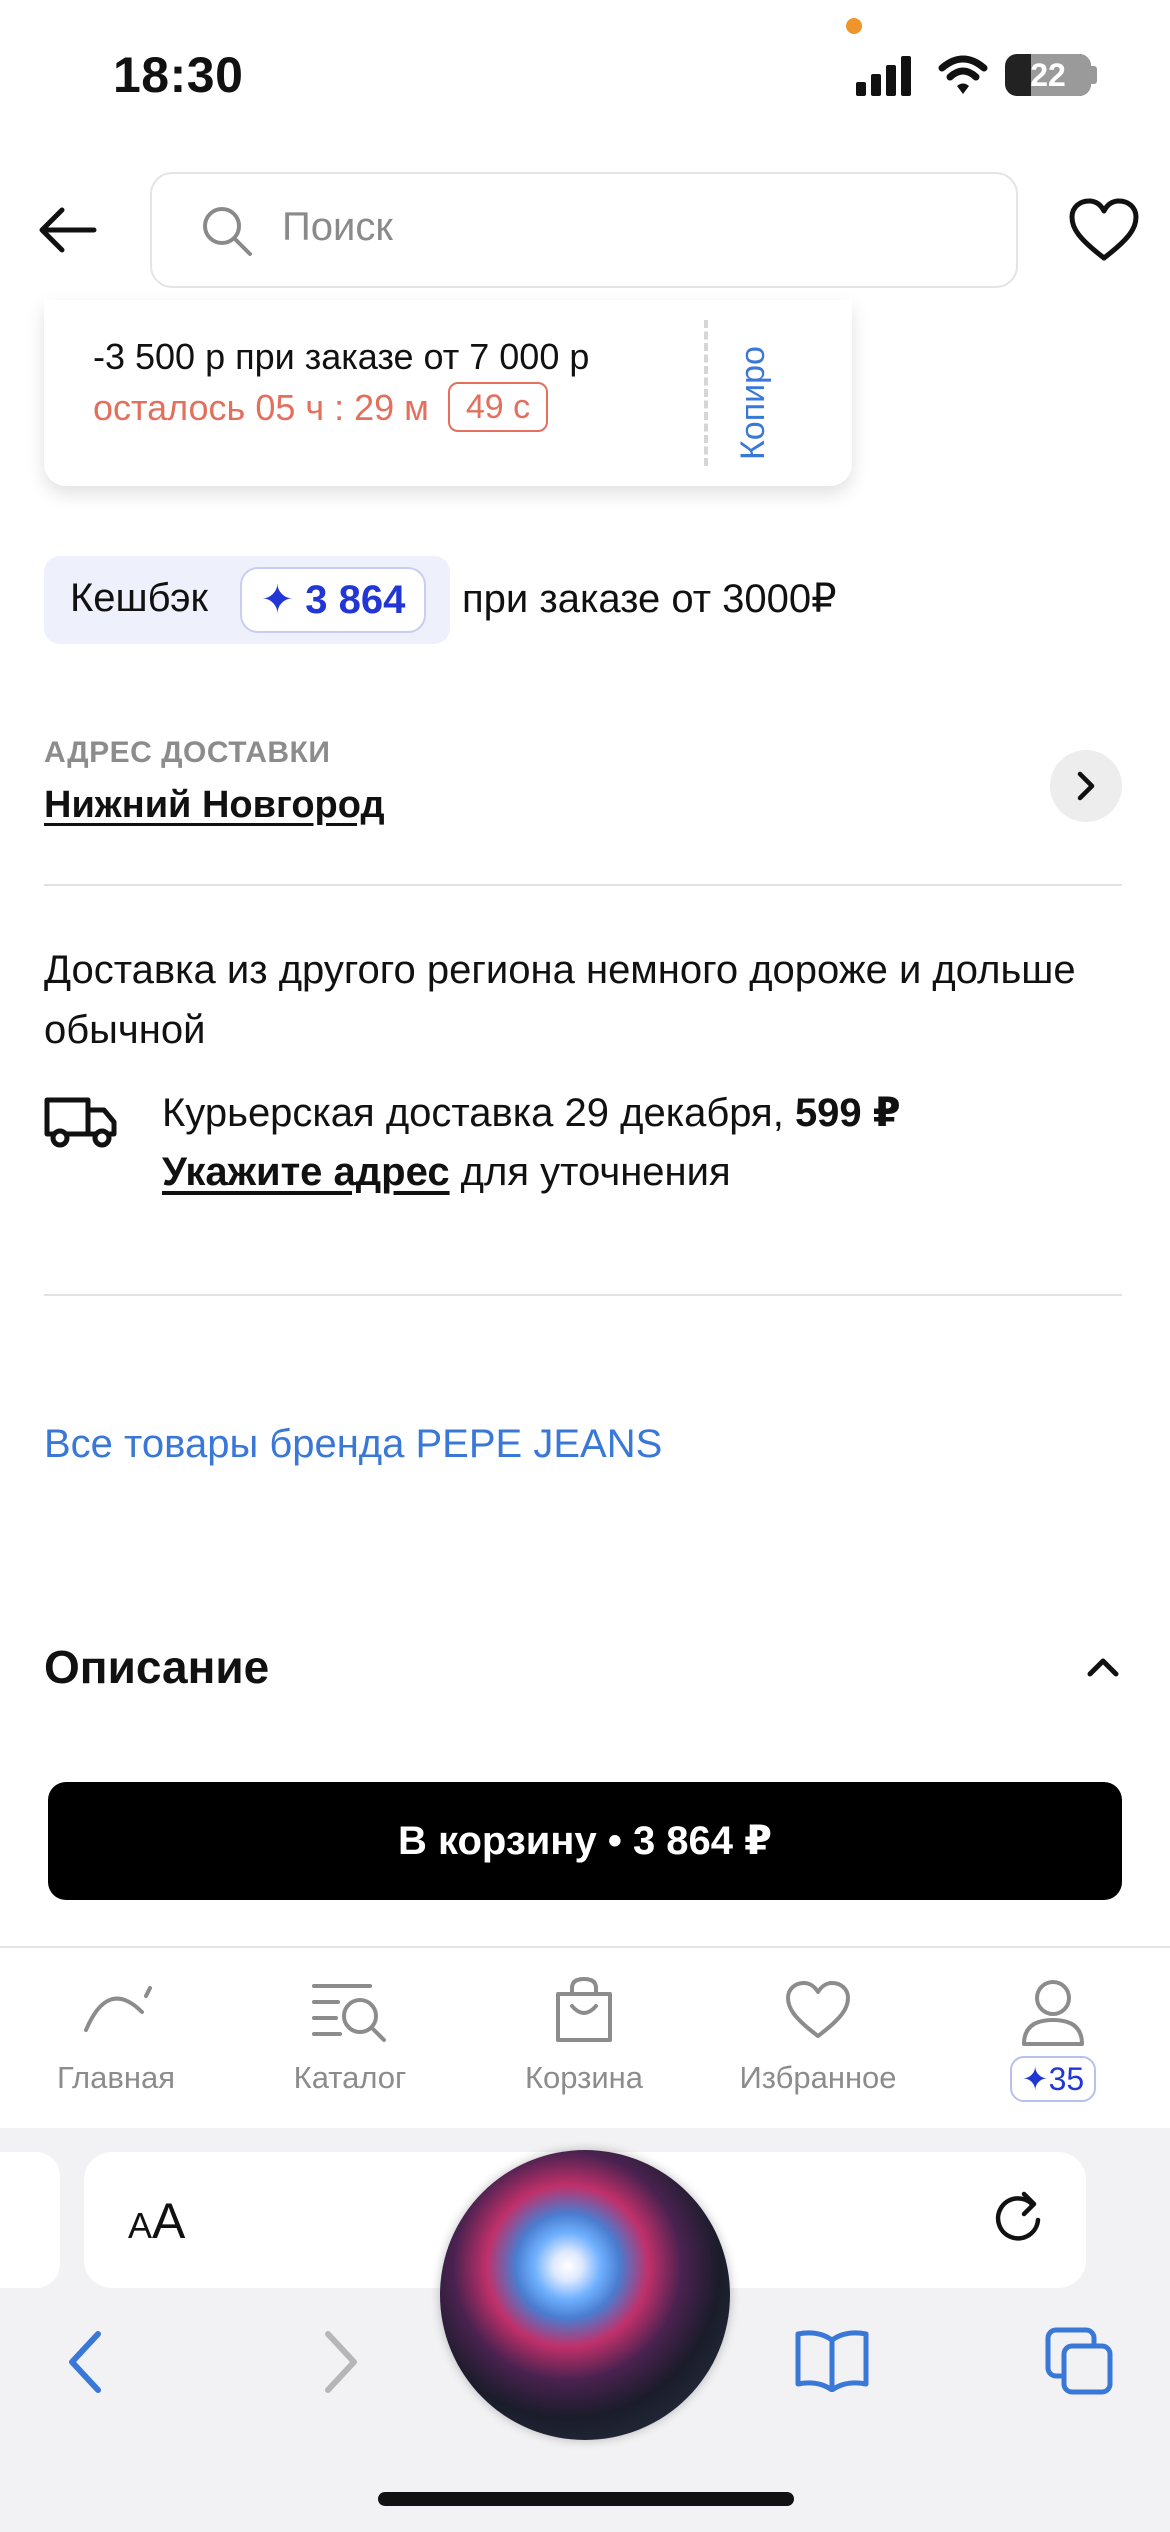 The height and width of the screenshot is (2532, 1170). I want to click on specify-address-link: Укажите адрес, so click(306, 1172).